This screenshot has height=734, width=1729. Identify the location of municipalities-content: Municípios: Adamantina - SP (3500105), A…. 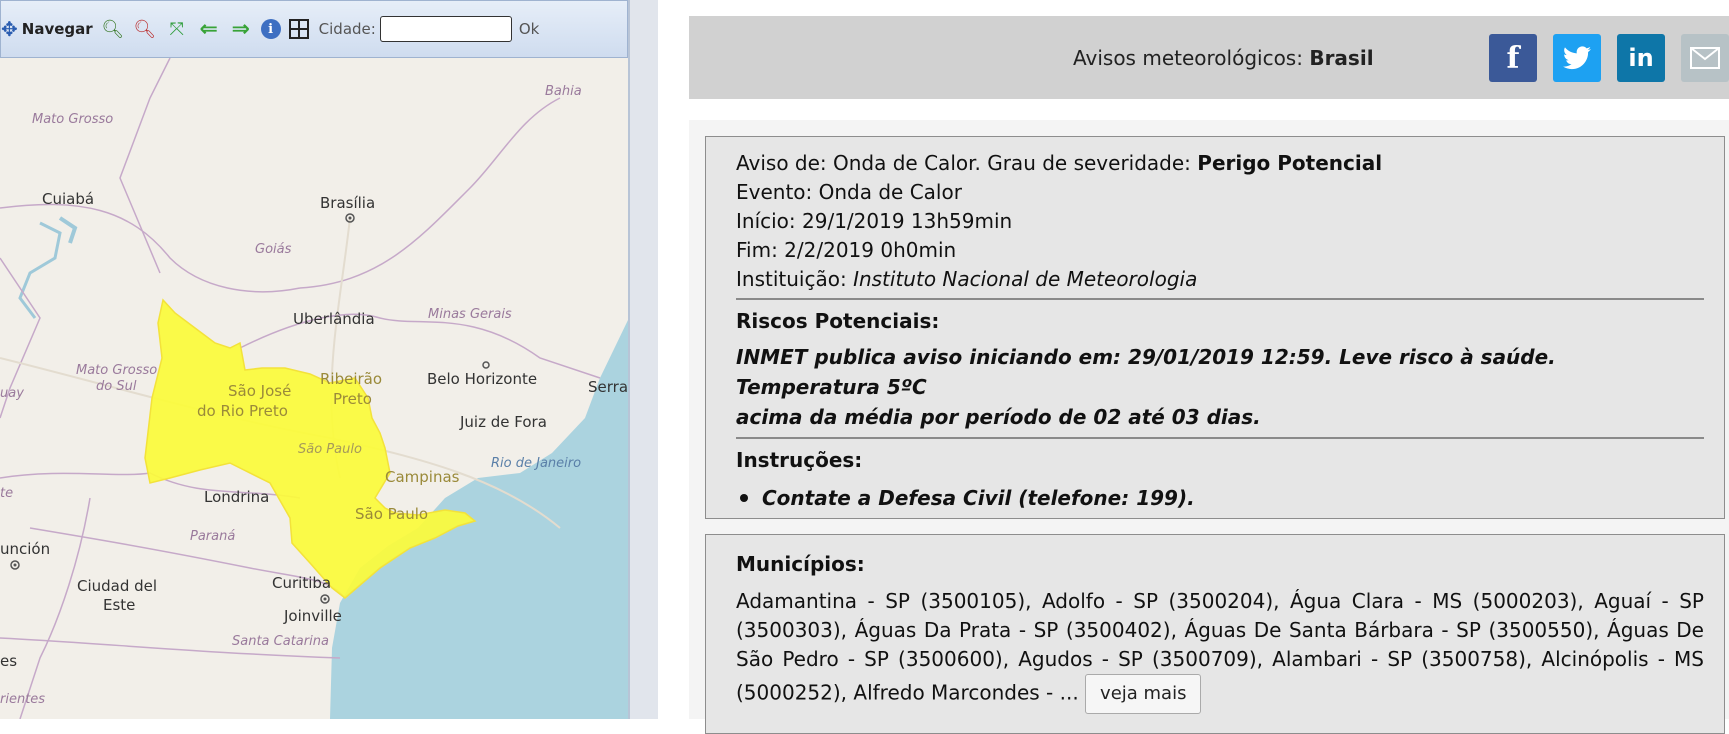
(1220, 631).